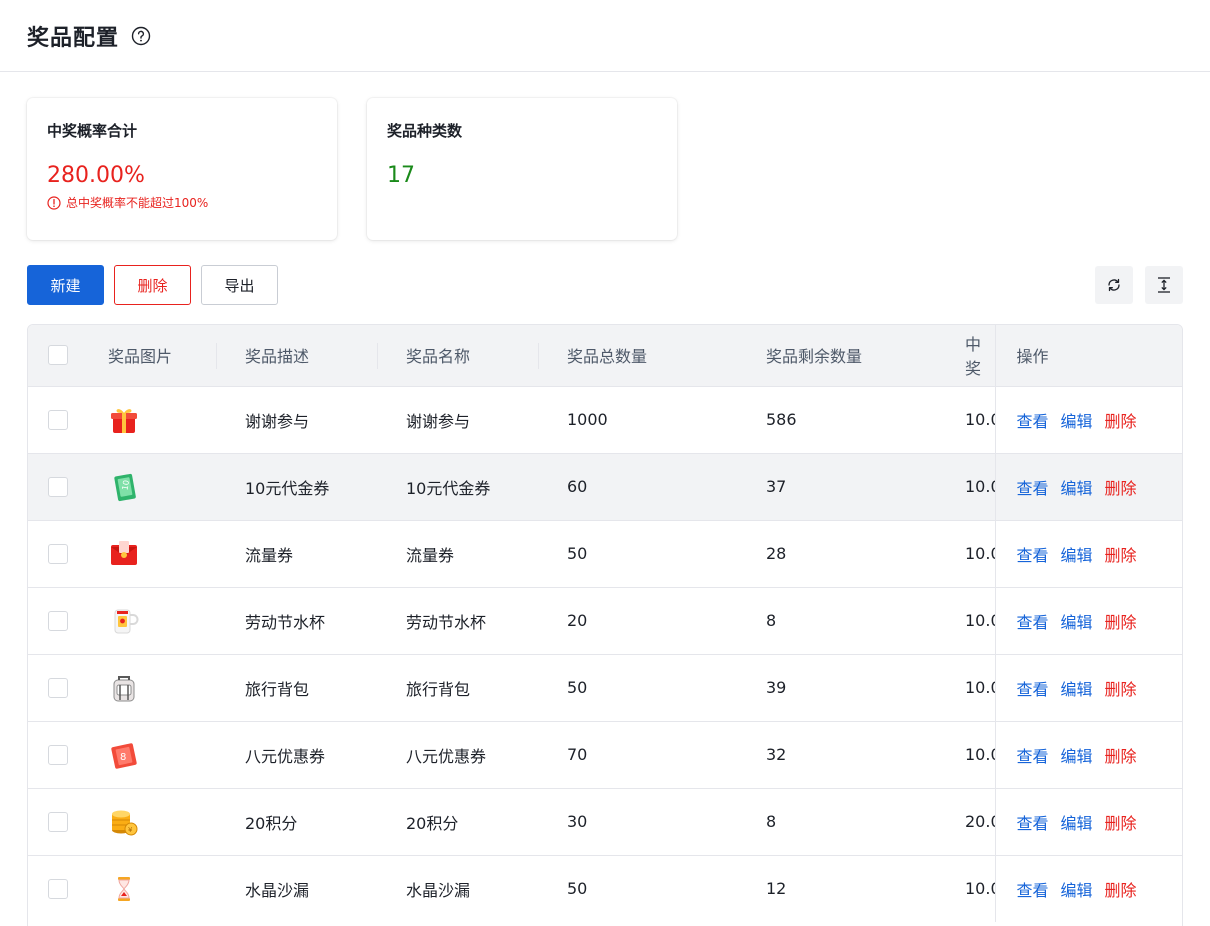 Image resolution: width=1210 pixels, height=926 pixels. What do you see at coordinates (438, 689) in the screenshot?
I see `cell-name: 旅行背包` at bounding box center [438, 689].